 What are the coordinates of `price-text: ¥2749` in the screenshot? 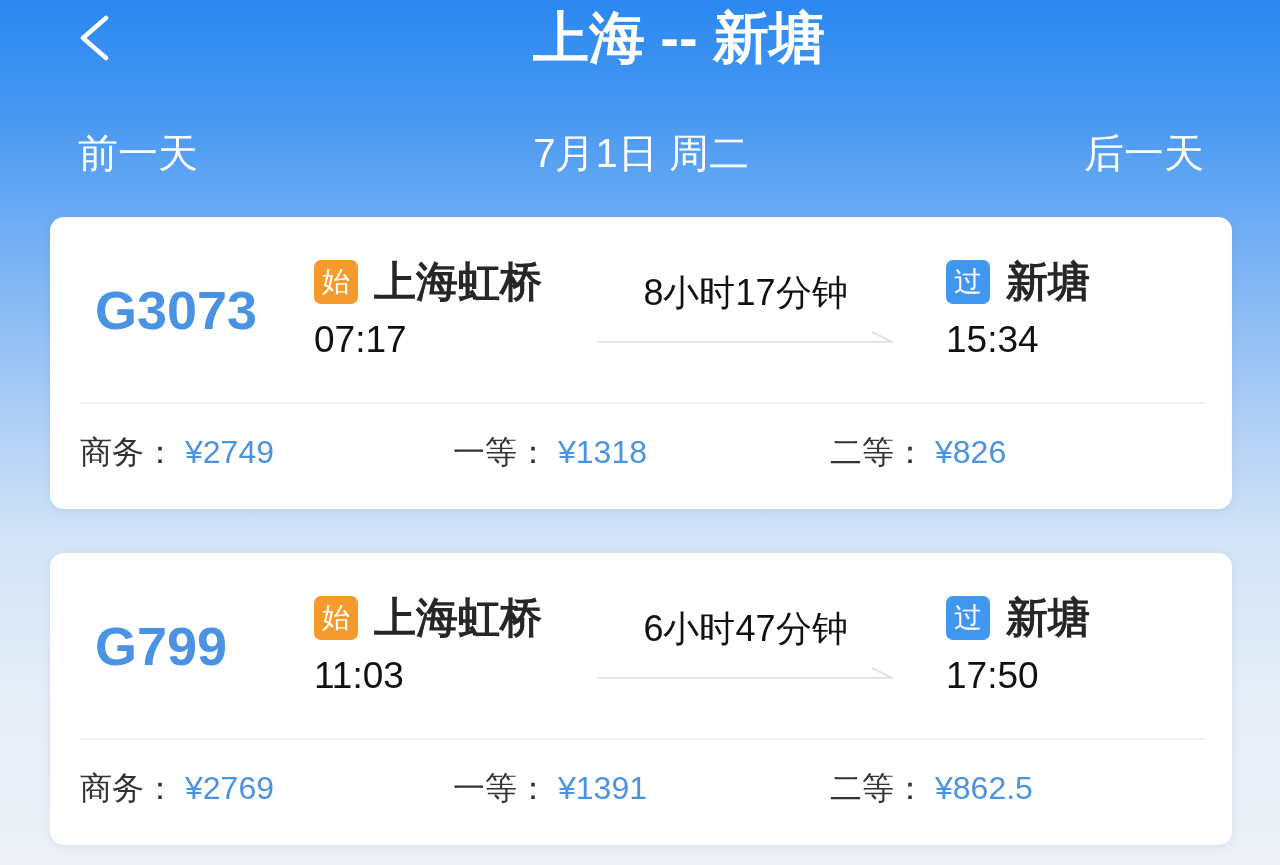 It's located at (229, 452).